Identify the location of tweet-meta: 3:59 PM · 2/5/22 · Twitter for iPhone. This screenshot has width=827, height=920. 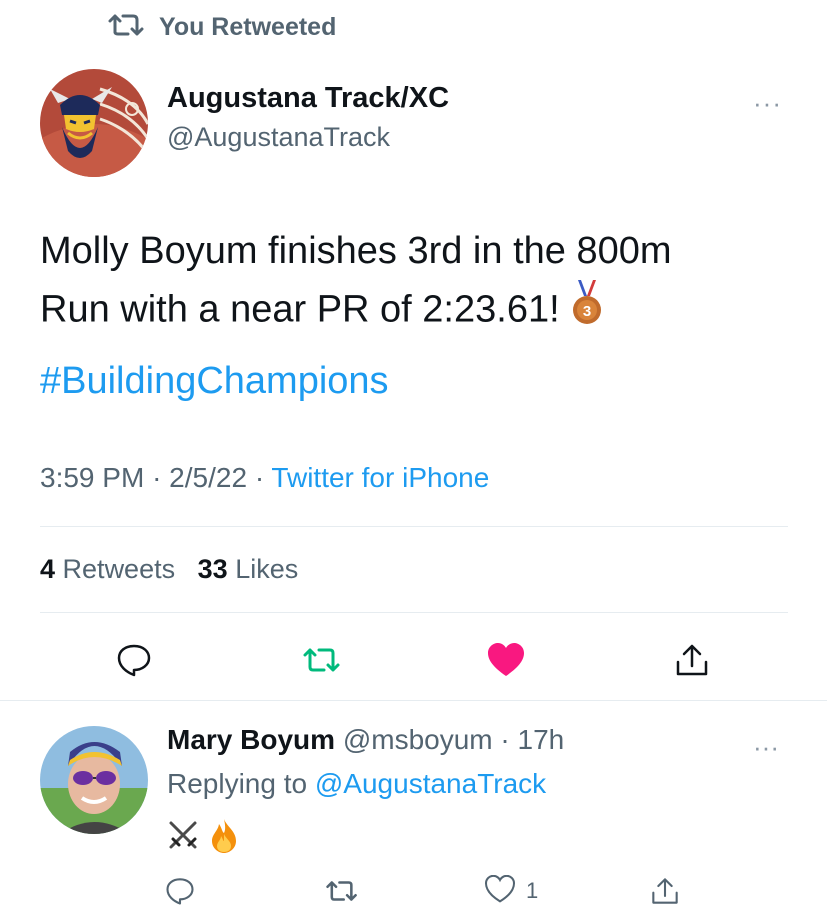
(265, 477).